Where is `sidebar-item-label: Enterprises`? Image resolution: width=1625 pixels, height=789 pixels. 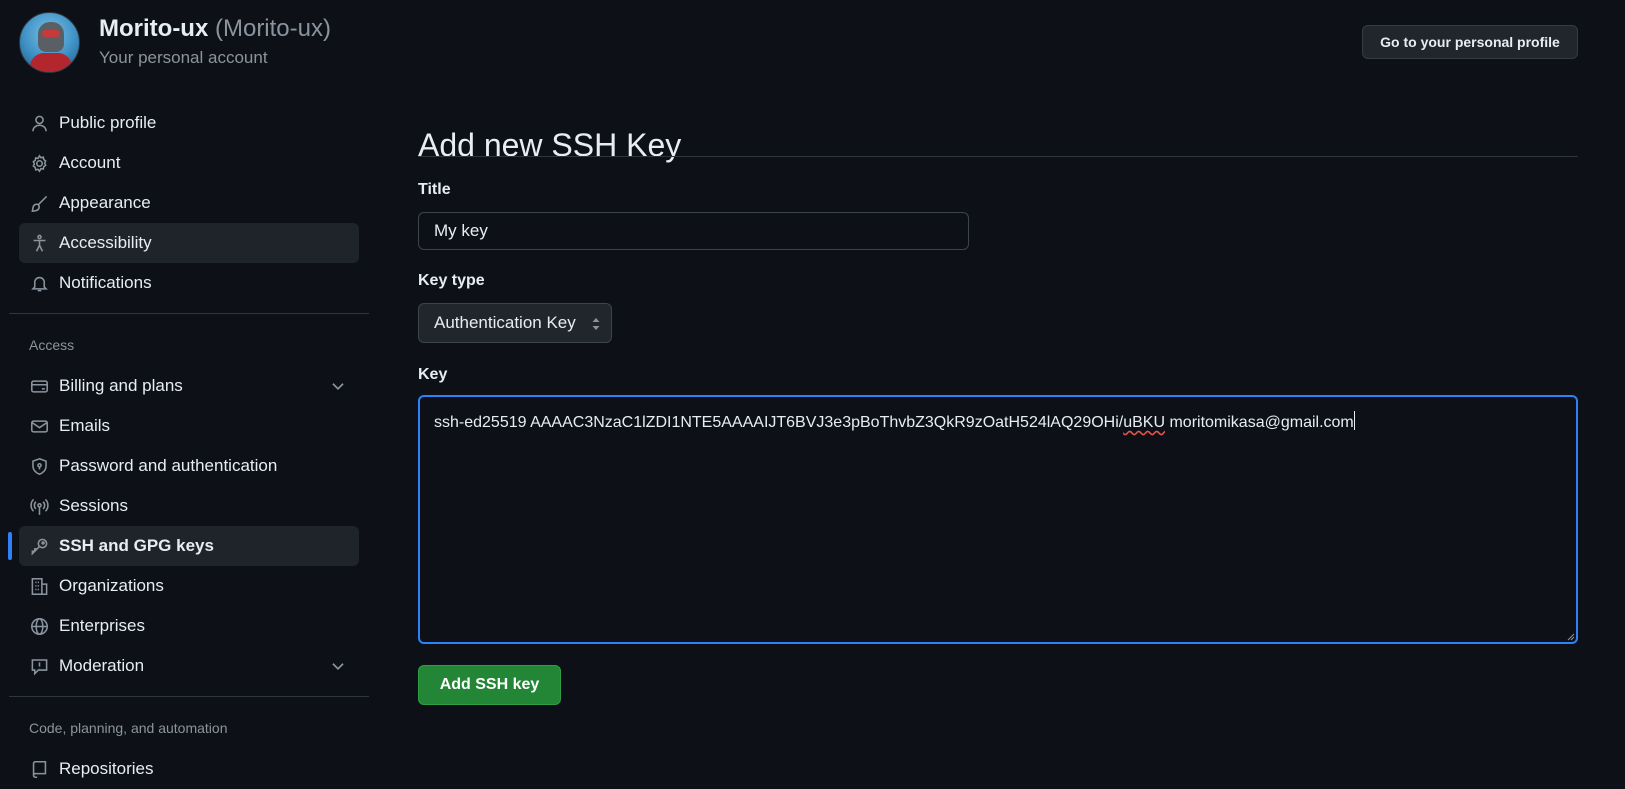
sidebar-item-label: Enterprises is located at coordinates (102, 625).